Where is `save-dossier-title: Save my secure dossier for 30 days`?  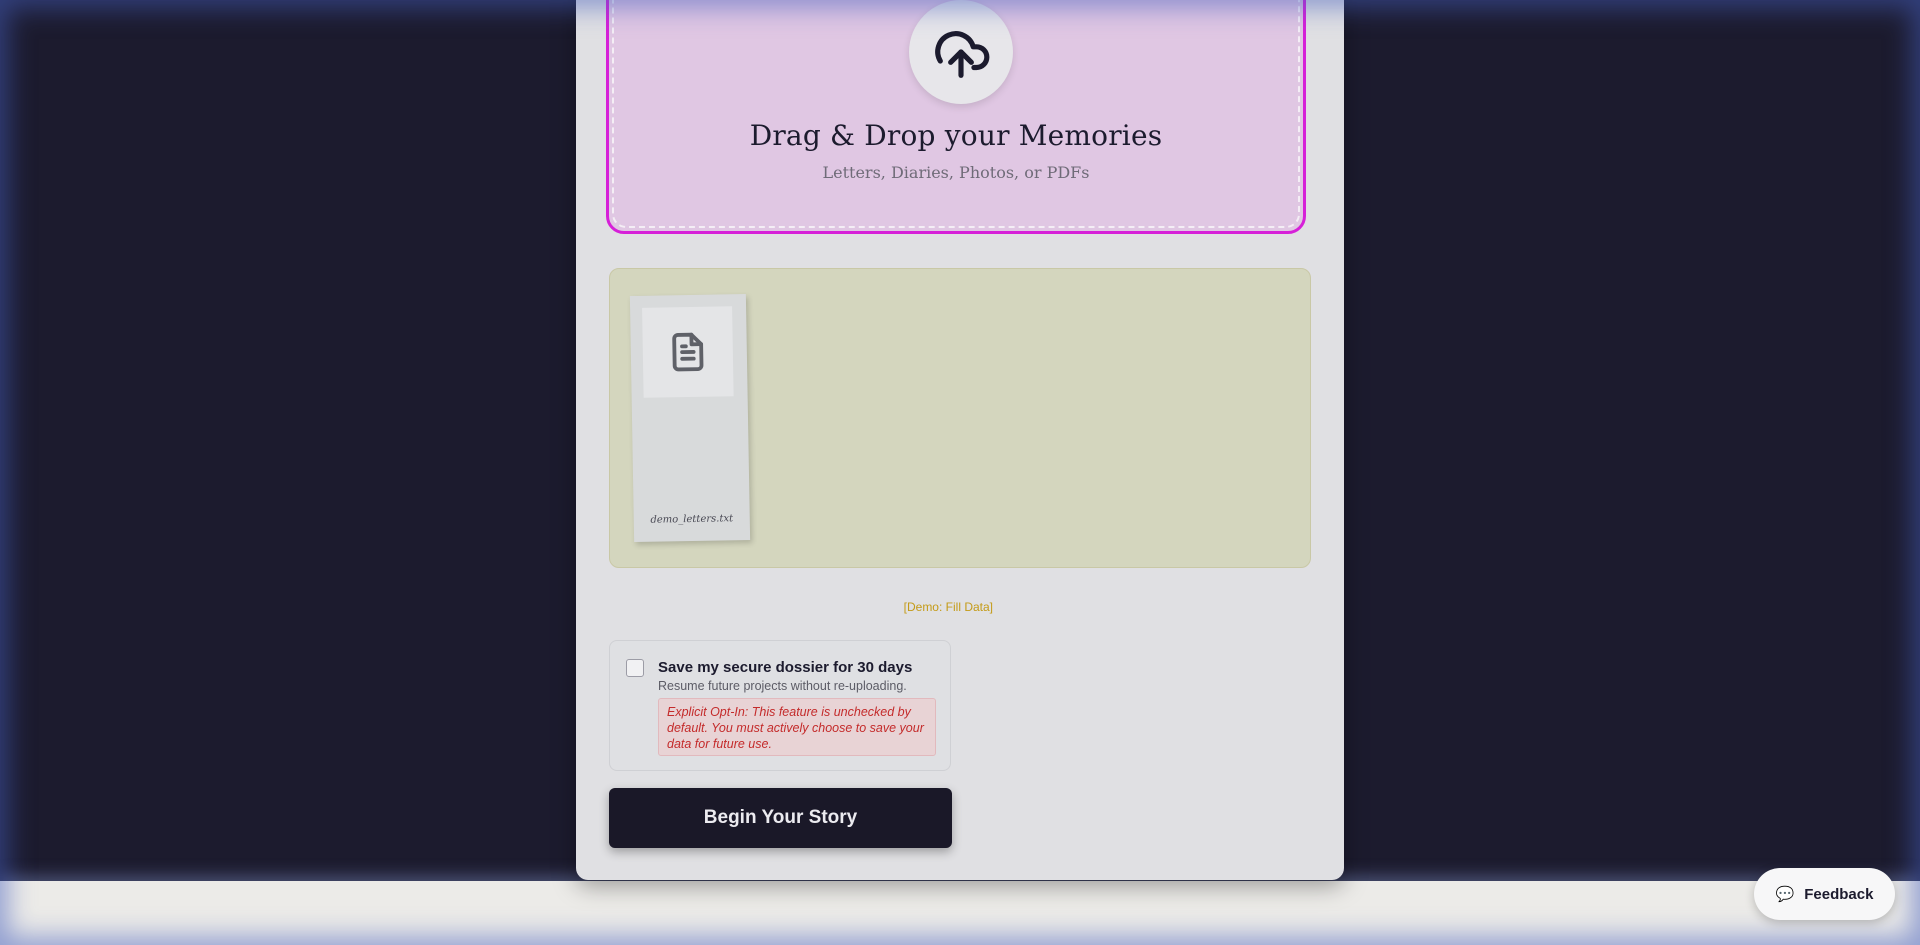 save-dossier-title: Save my secure dossier for 30 days is located at coordinates (785, 667).